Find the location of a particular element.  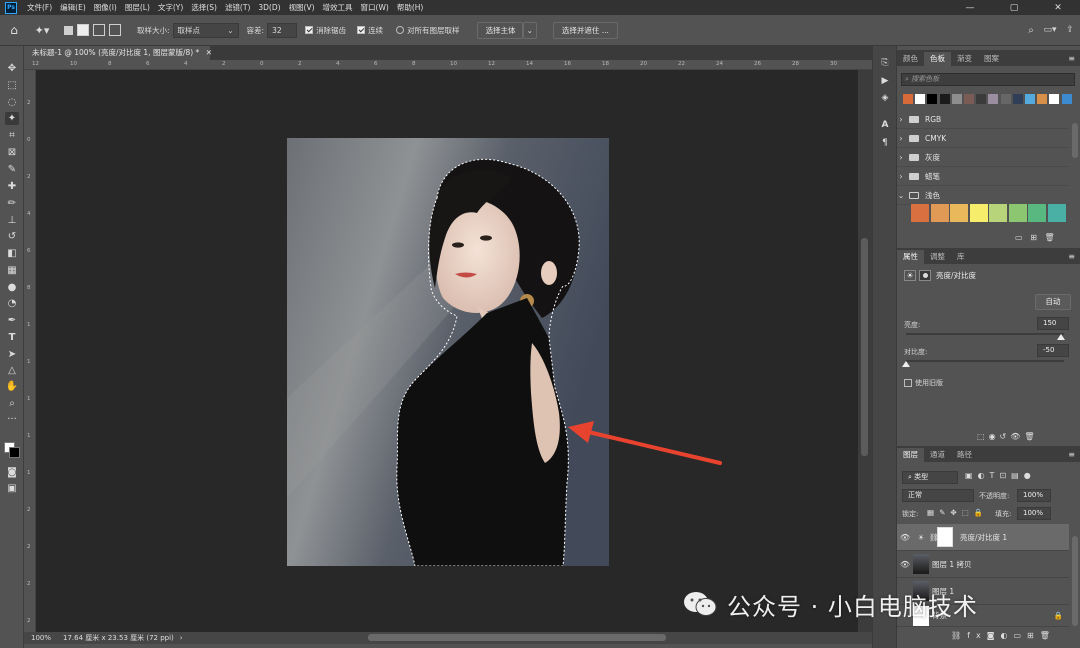

tab-channels: 通道 is located at coordinates (937, 455).